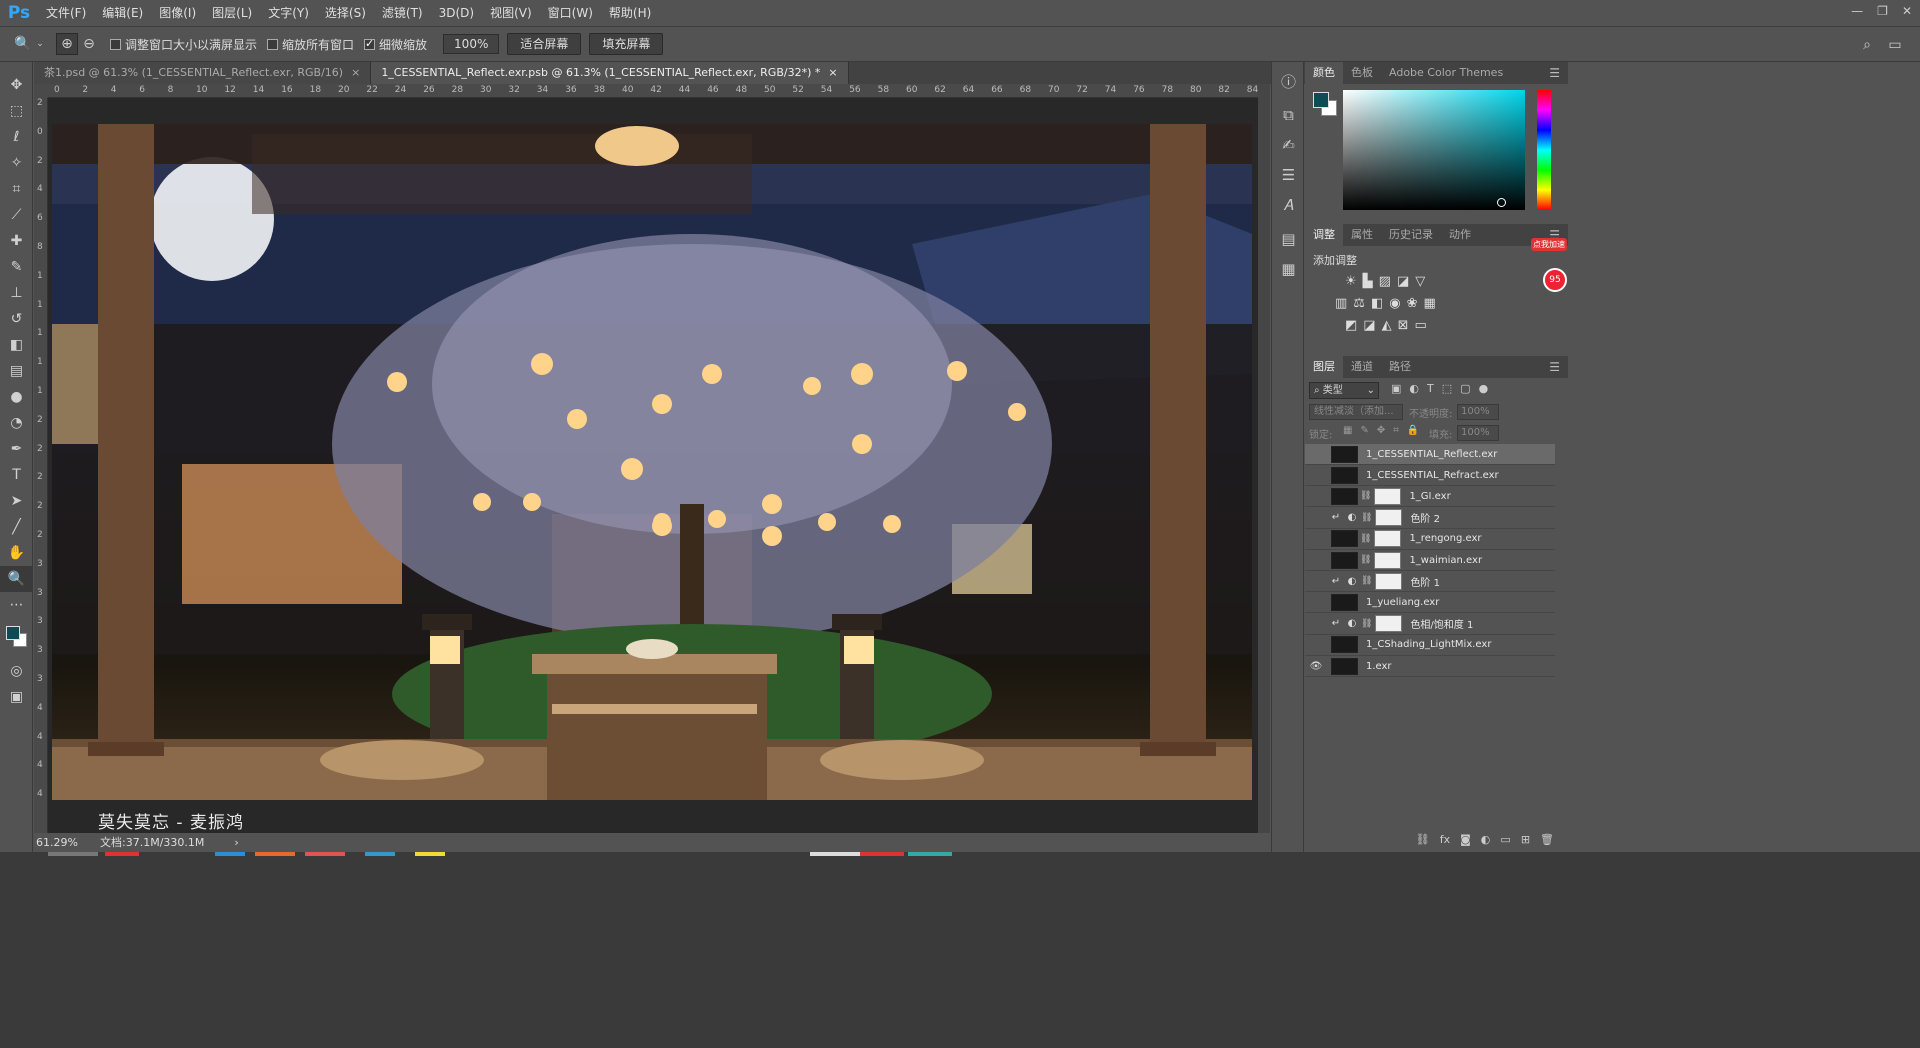  What do you see at coordinates (1478, 412) in the screenshot?
I see `opacity-field: 100%` at bounding box center [1478, 412].